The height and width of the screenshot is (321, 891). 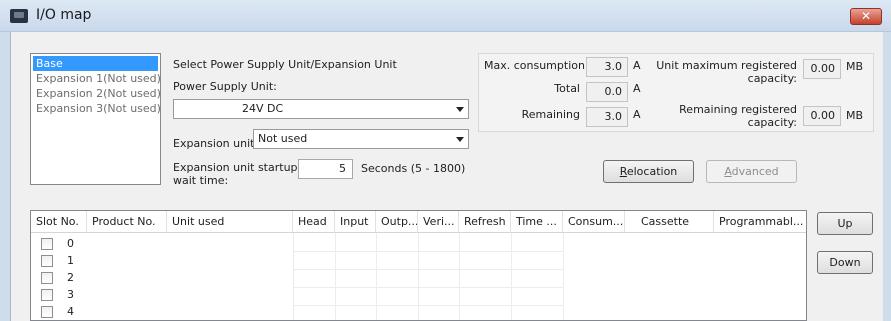 What do you see at coordinates (314, 222) in the screenshot?
I see `column-header-head: Head` at bounding box center [314, 222].